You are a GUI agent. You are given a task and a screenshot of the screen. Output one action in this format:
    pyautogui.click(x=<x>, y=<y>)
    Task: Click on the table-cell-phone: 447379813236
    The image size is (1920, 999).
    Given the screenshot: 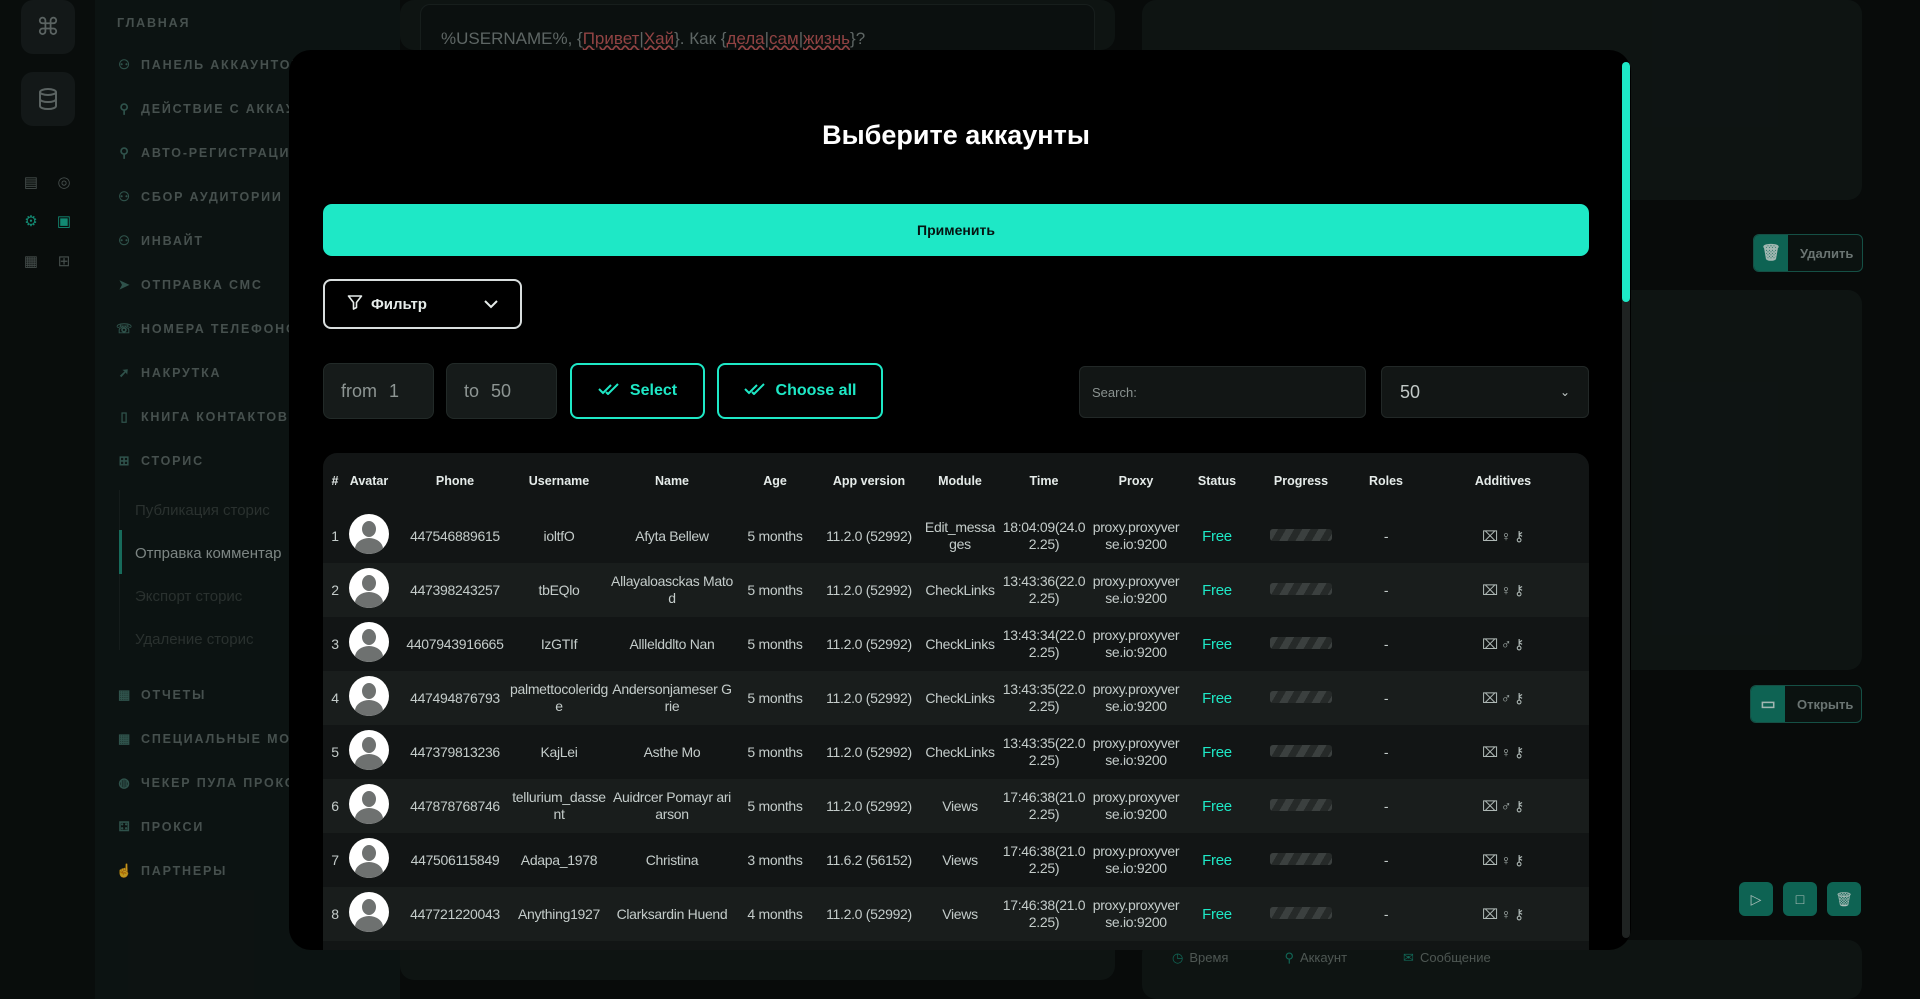 What is the action you would take?
    pyautogui.click(x=455, y=751)
    